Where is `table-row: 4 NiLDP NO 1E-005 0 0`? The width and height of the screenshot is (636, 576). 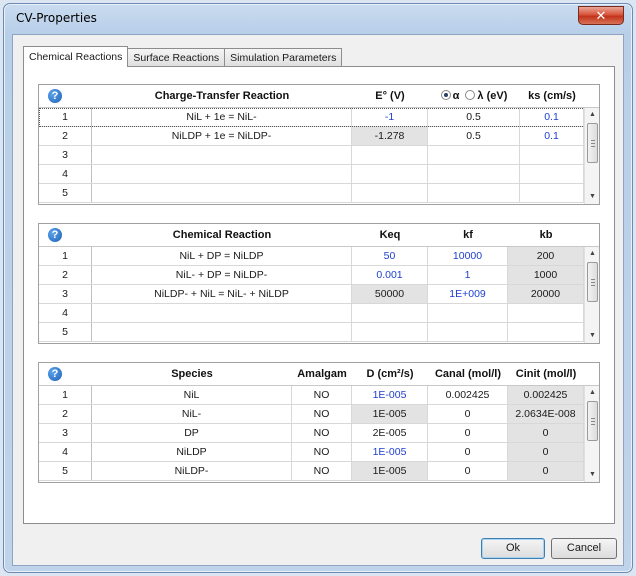
table-row: 4 NiLDP NO 1E-005 0 0 is located at coordinates (319, 452).